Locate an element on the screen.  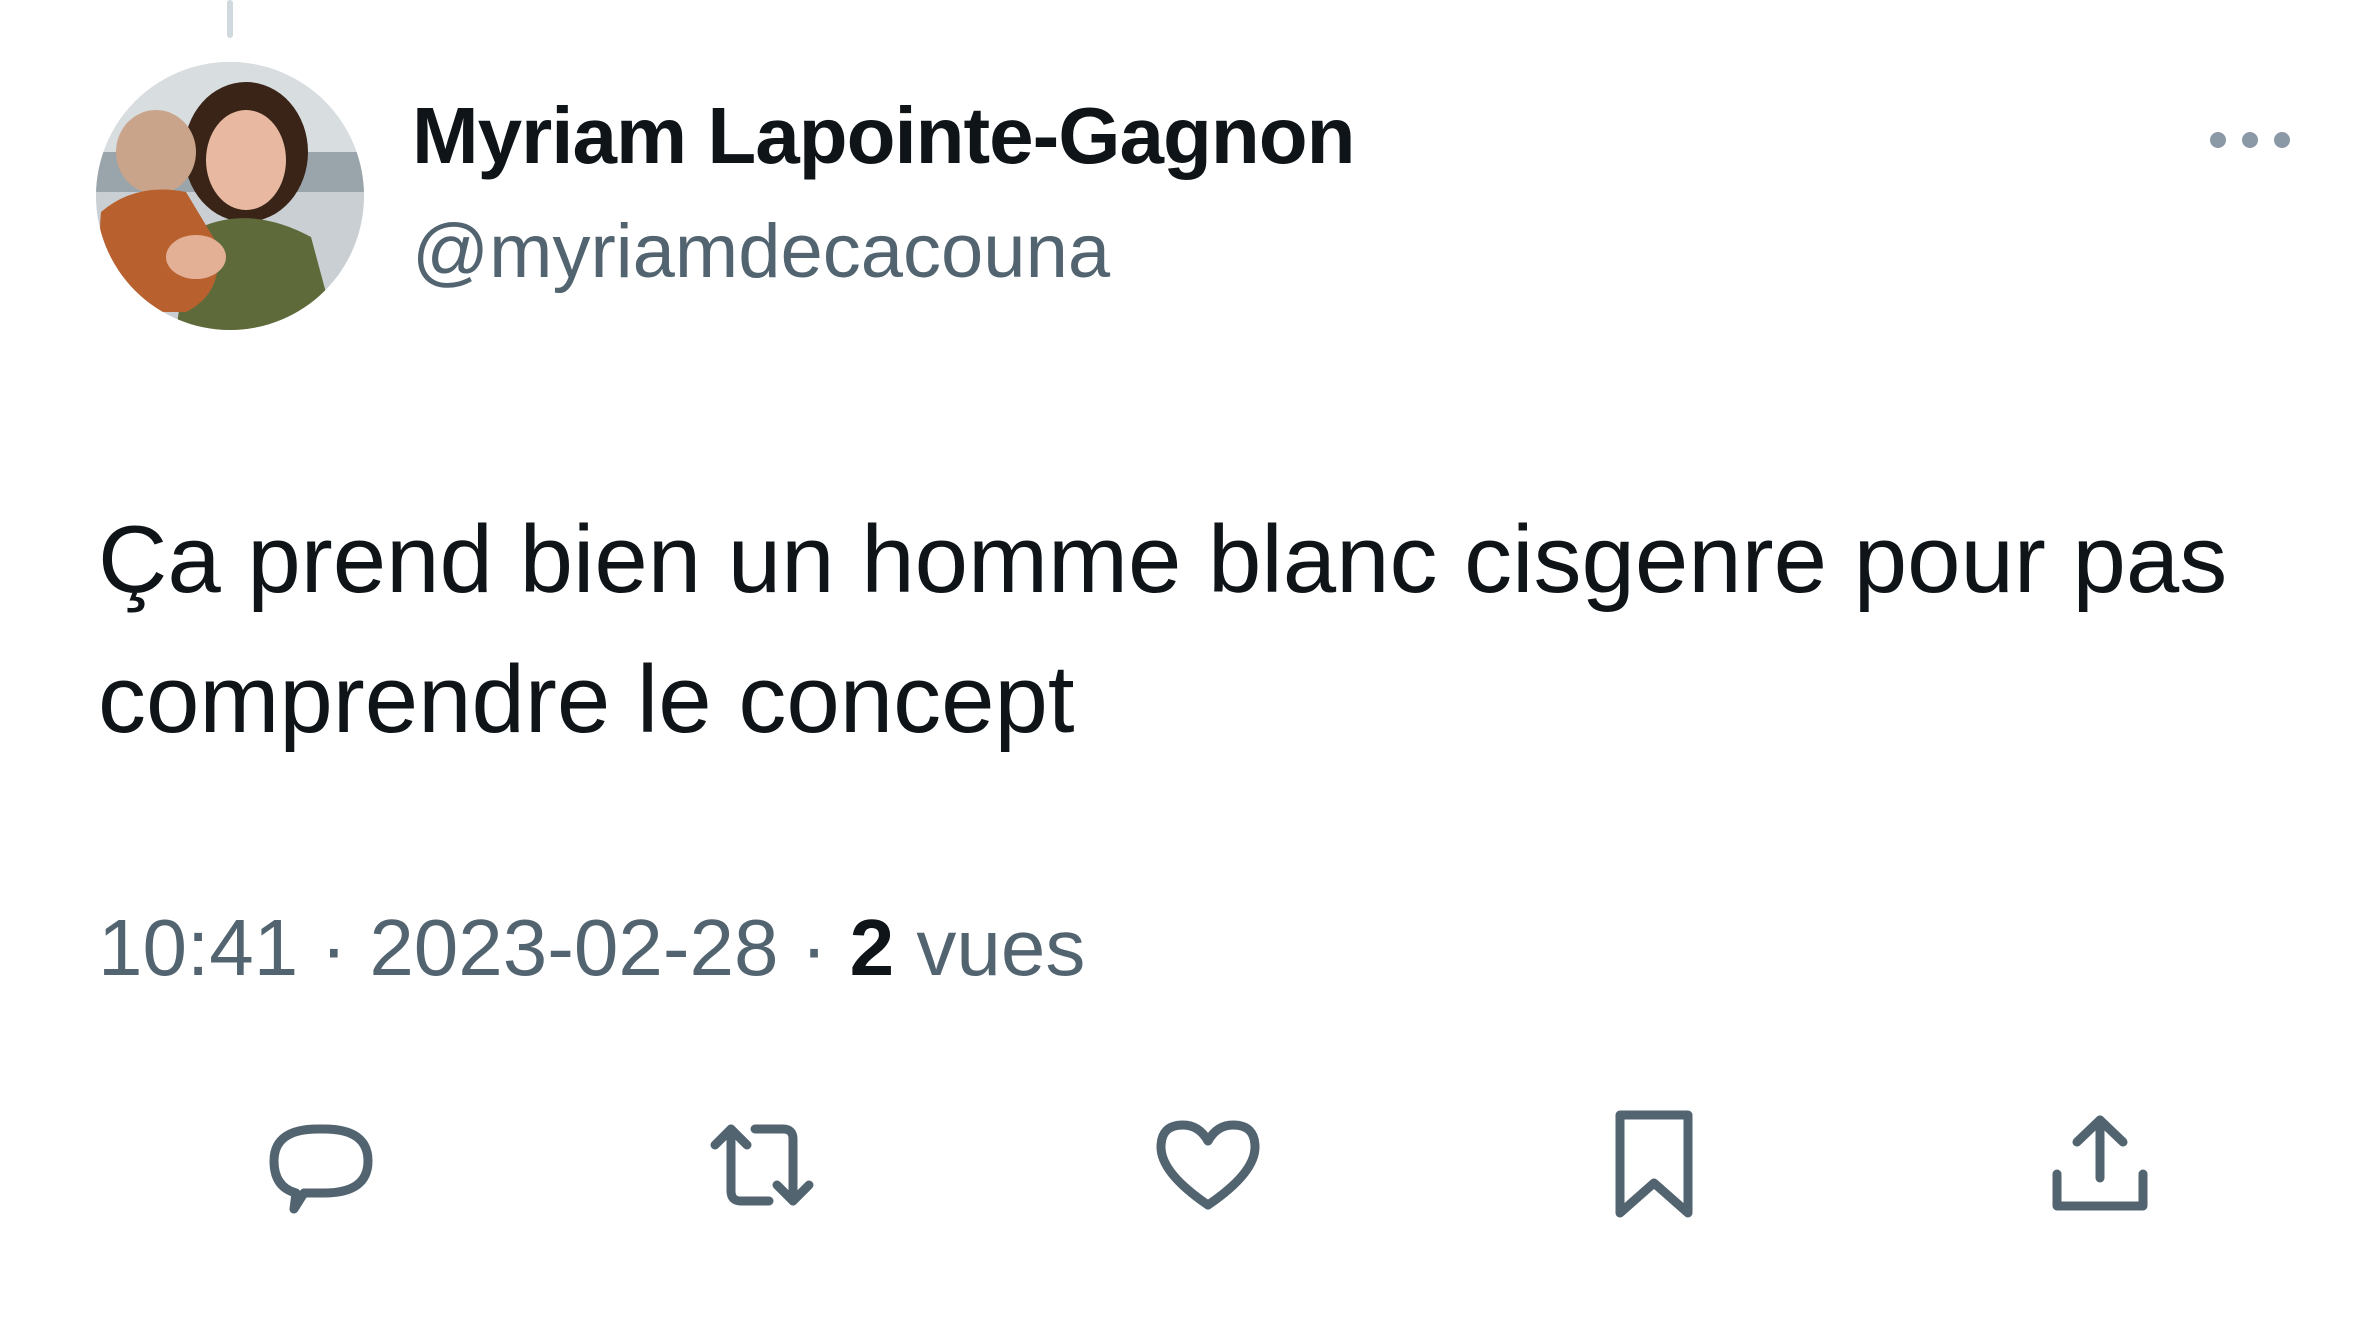
action-bar is located at coordinates (1185, 1165).